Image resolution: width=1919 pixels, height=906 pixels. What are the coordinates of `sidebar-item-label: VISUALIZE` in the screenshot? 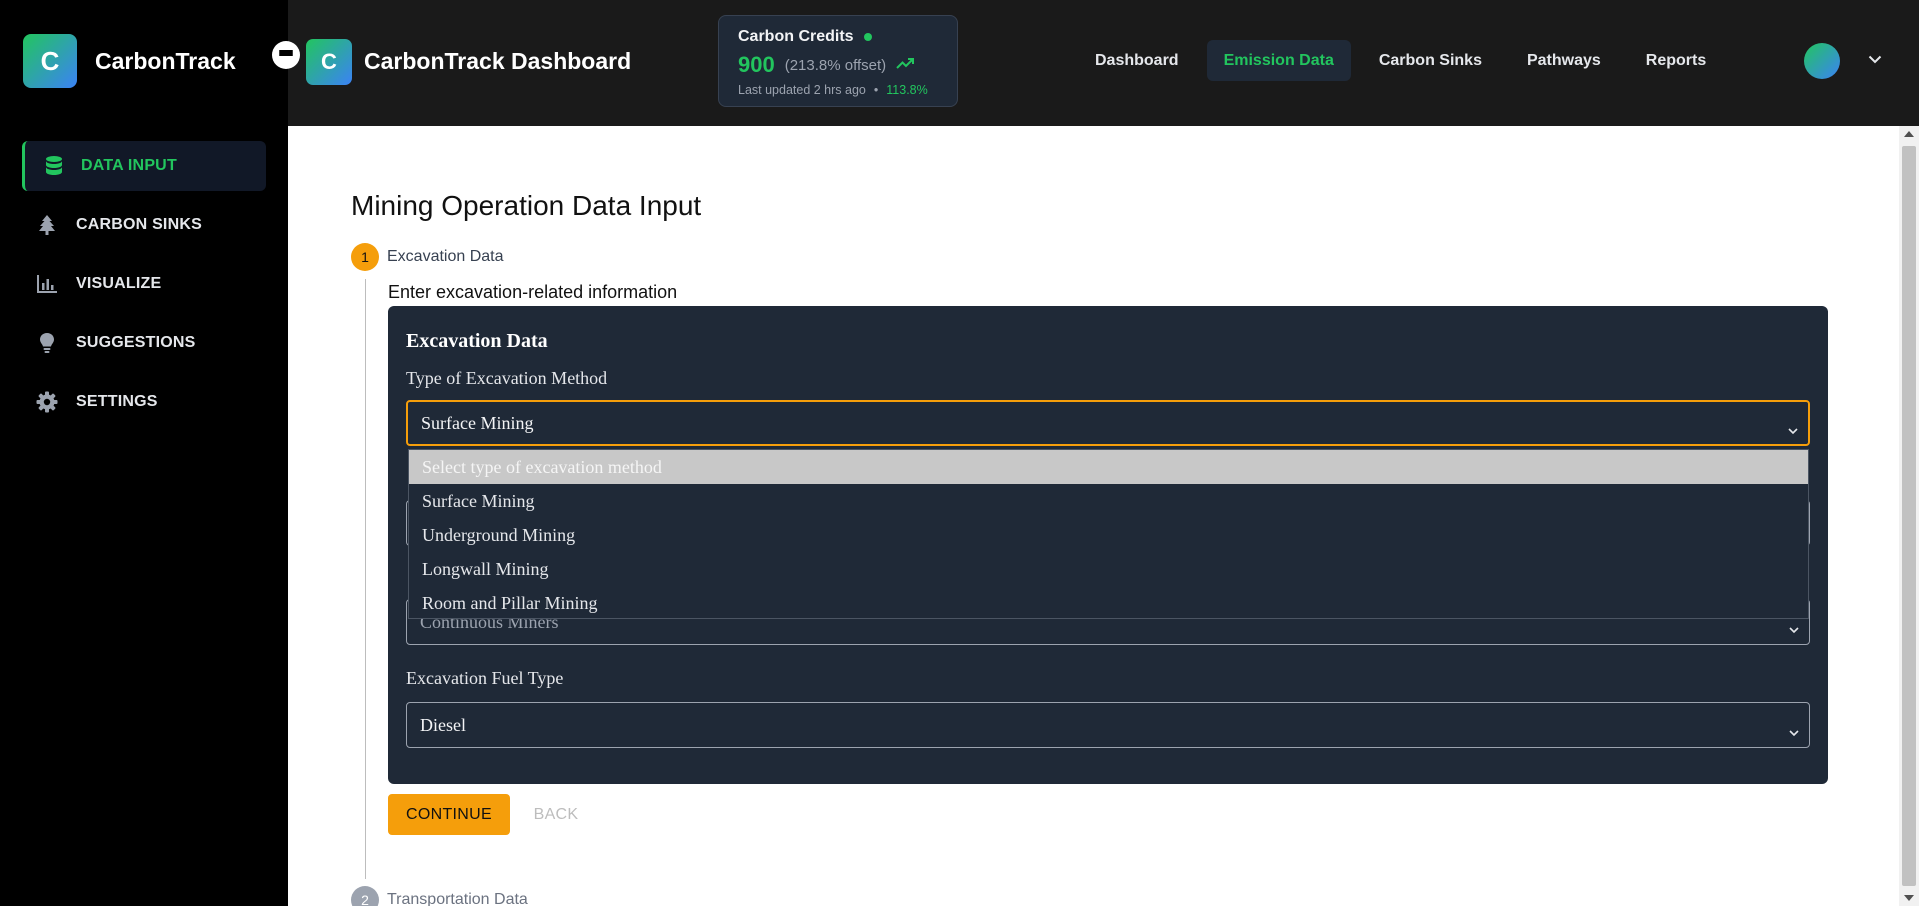 It's located at (119, 283).